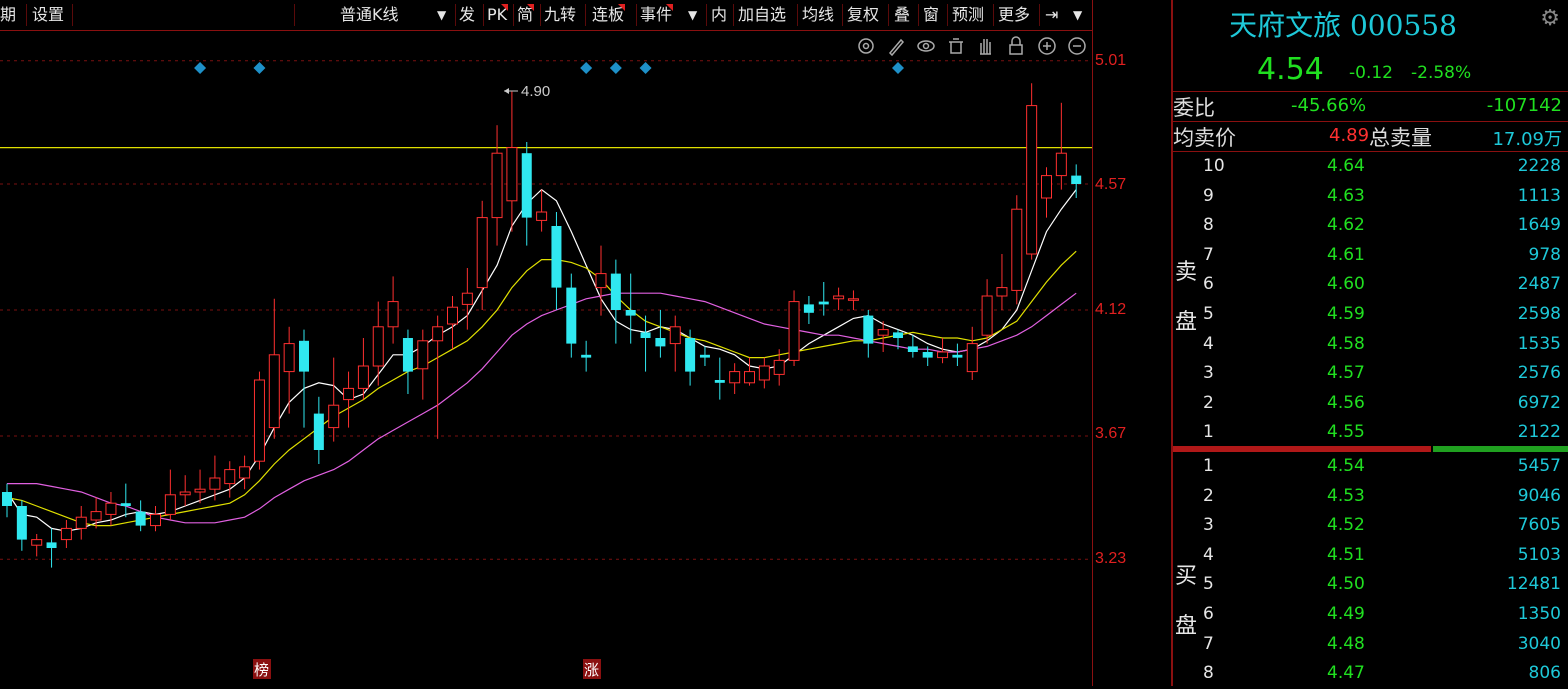 This screenshot has width=1568, height=689. Describe the element at coordinates (1383, 433) in the screenshot. I see `sell-level-row: 1 4.55 2122` at that location.